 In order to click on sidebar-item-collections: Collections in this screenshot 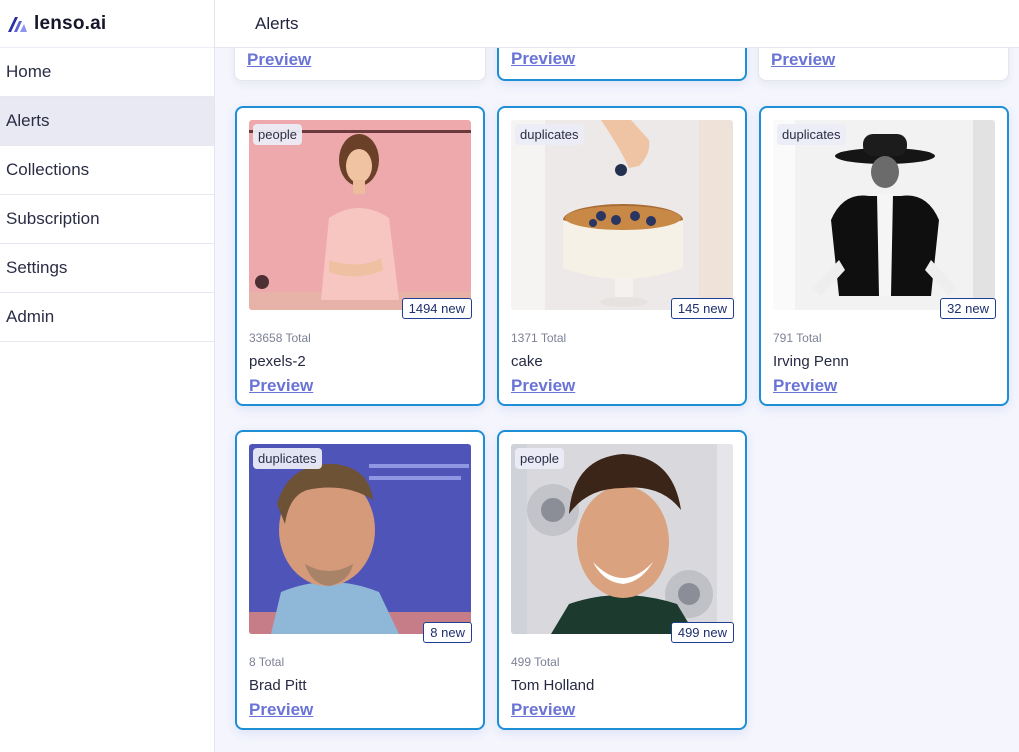, I will do `click(107, 170)`.